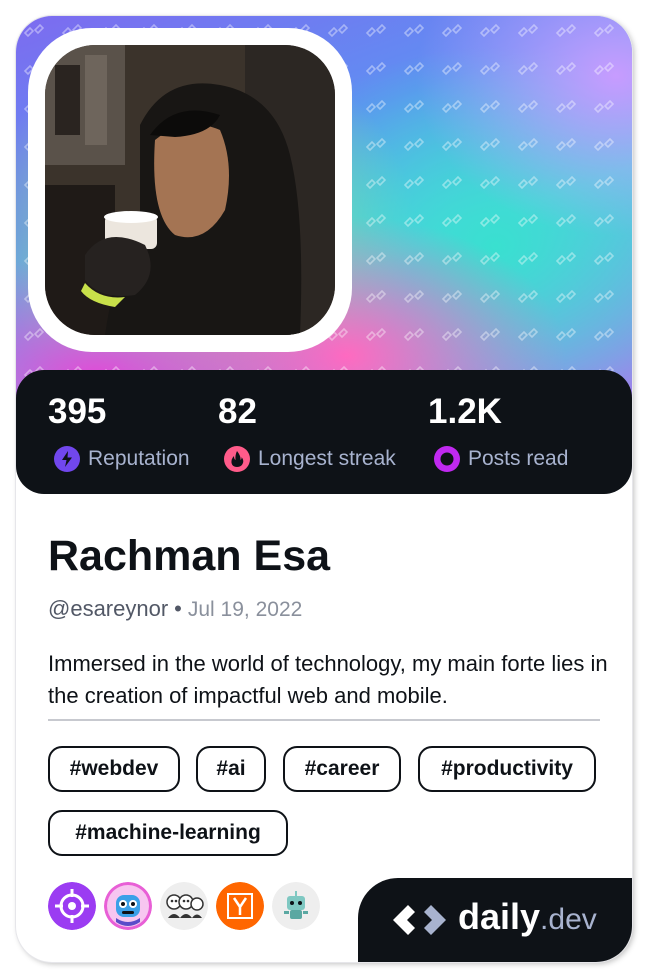 The width and height of the screenshot is (648, 978). I want to click on brand-footer: daily.dev, so click(495, 920).